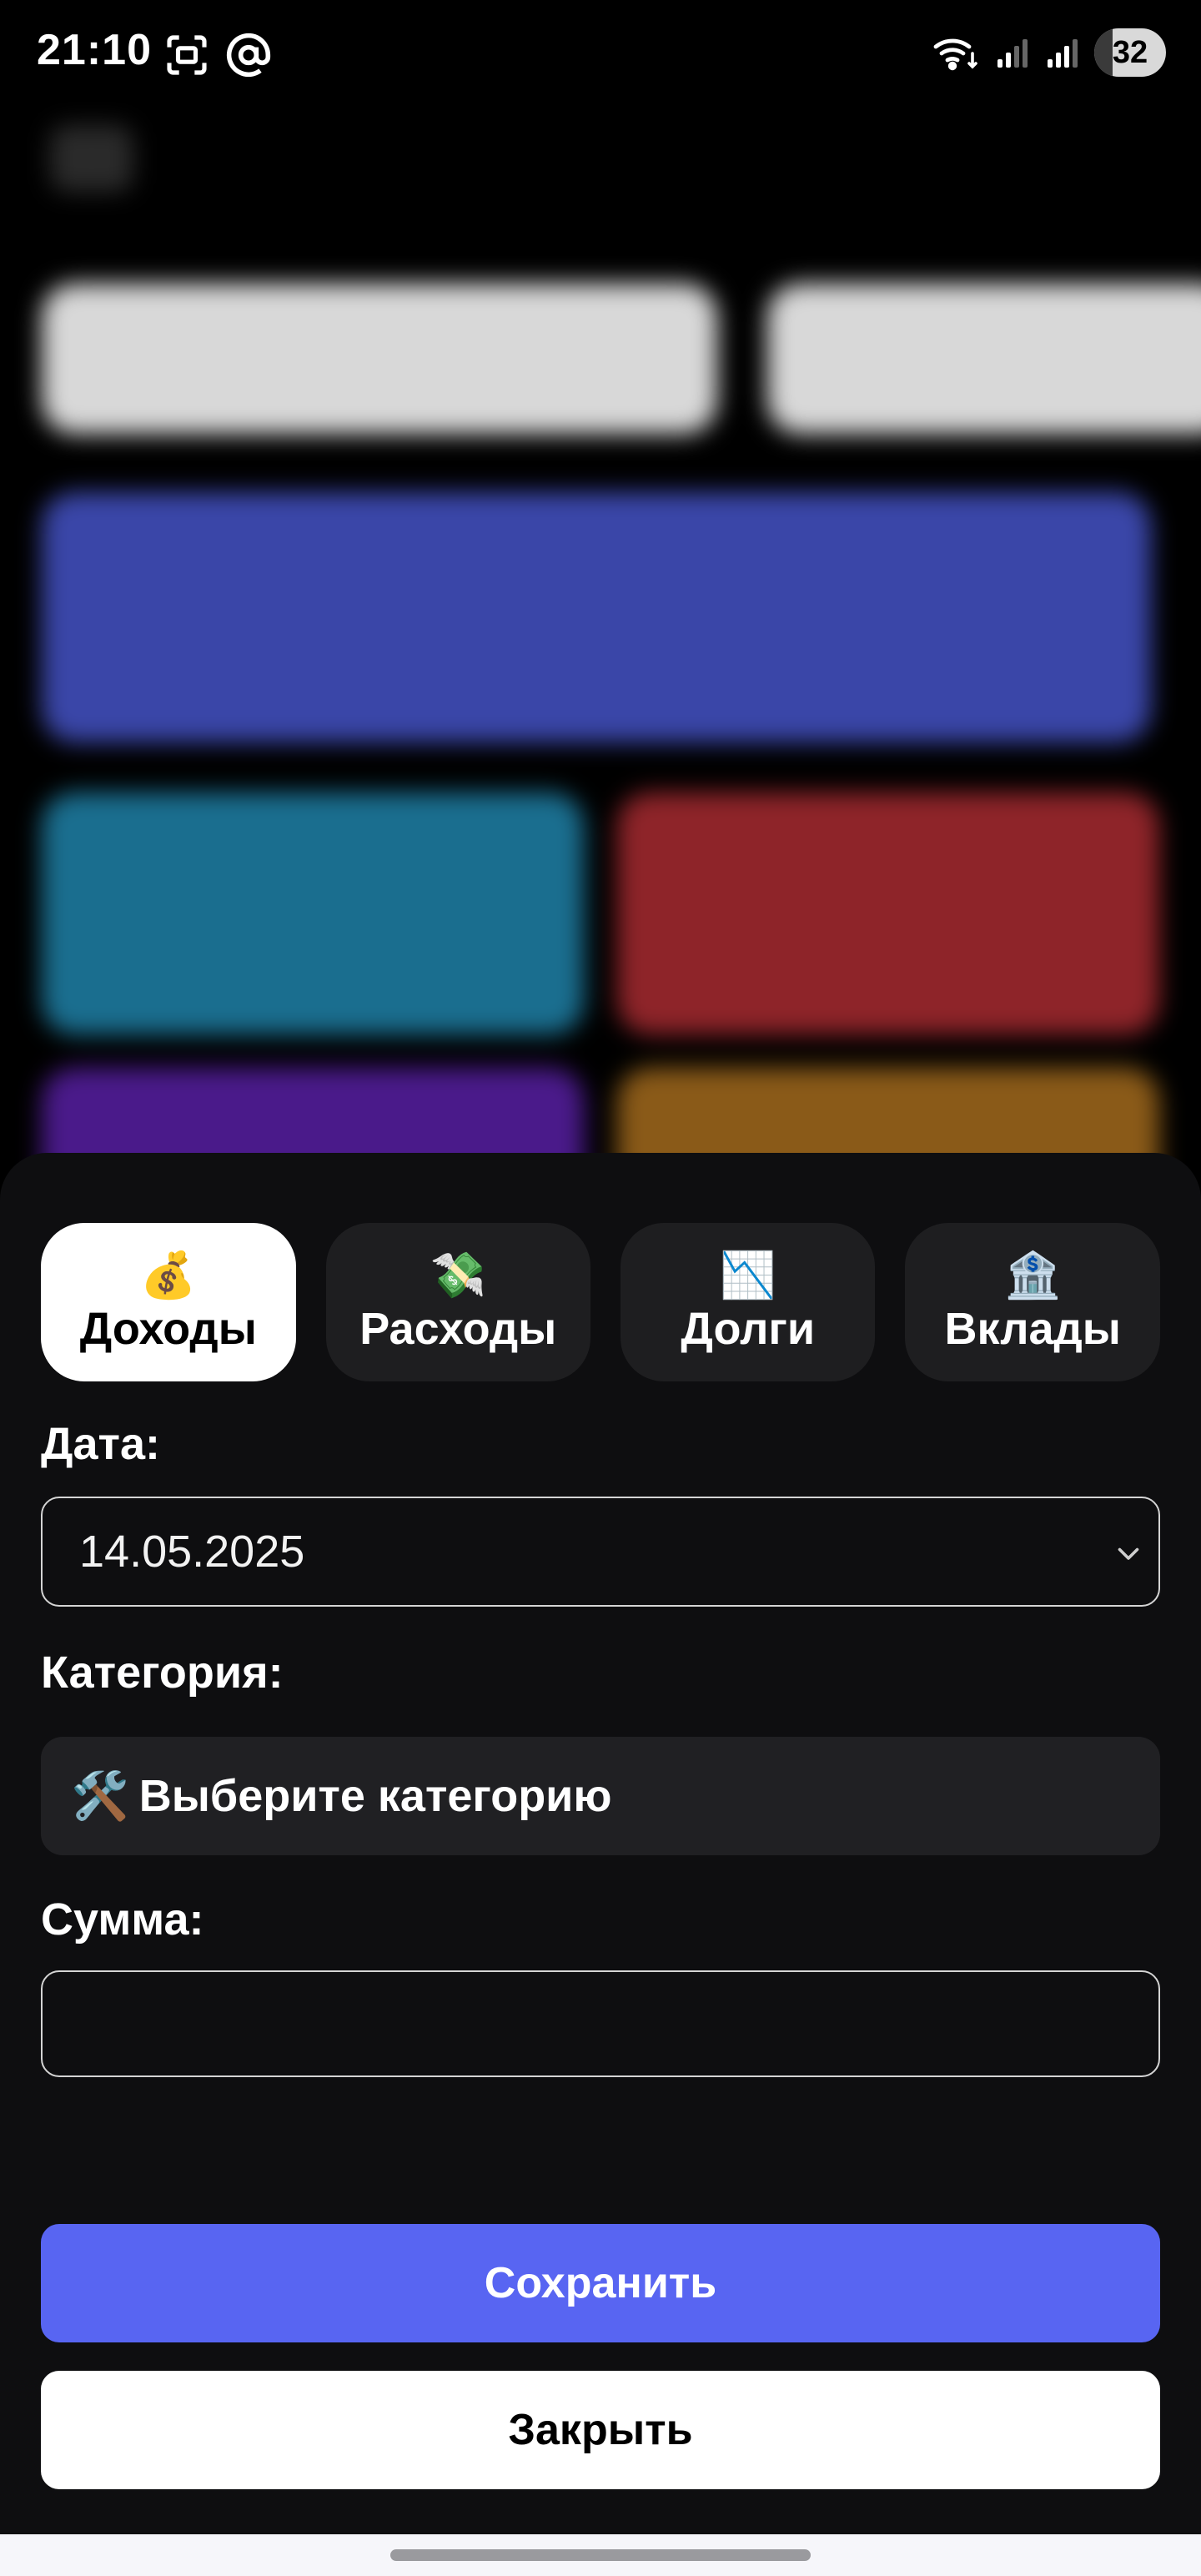  Describe the element at coordinates (95, 50) in the screenshot. I see `status-time: 21:10` at that location.